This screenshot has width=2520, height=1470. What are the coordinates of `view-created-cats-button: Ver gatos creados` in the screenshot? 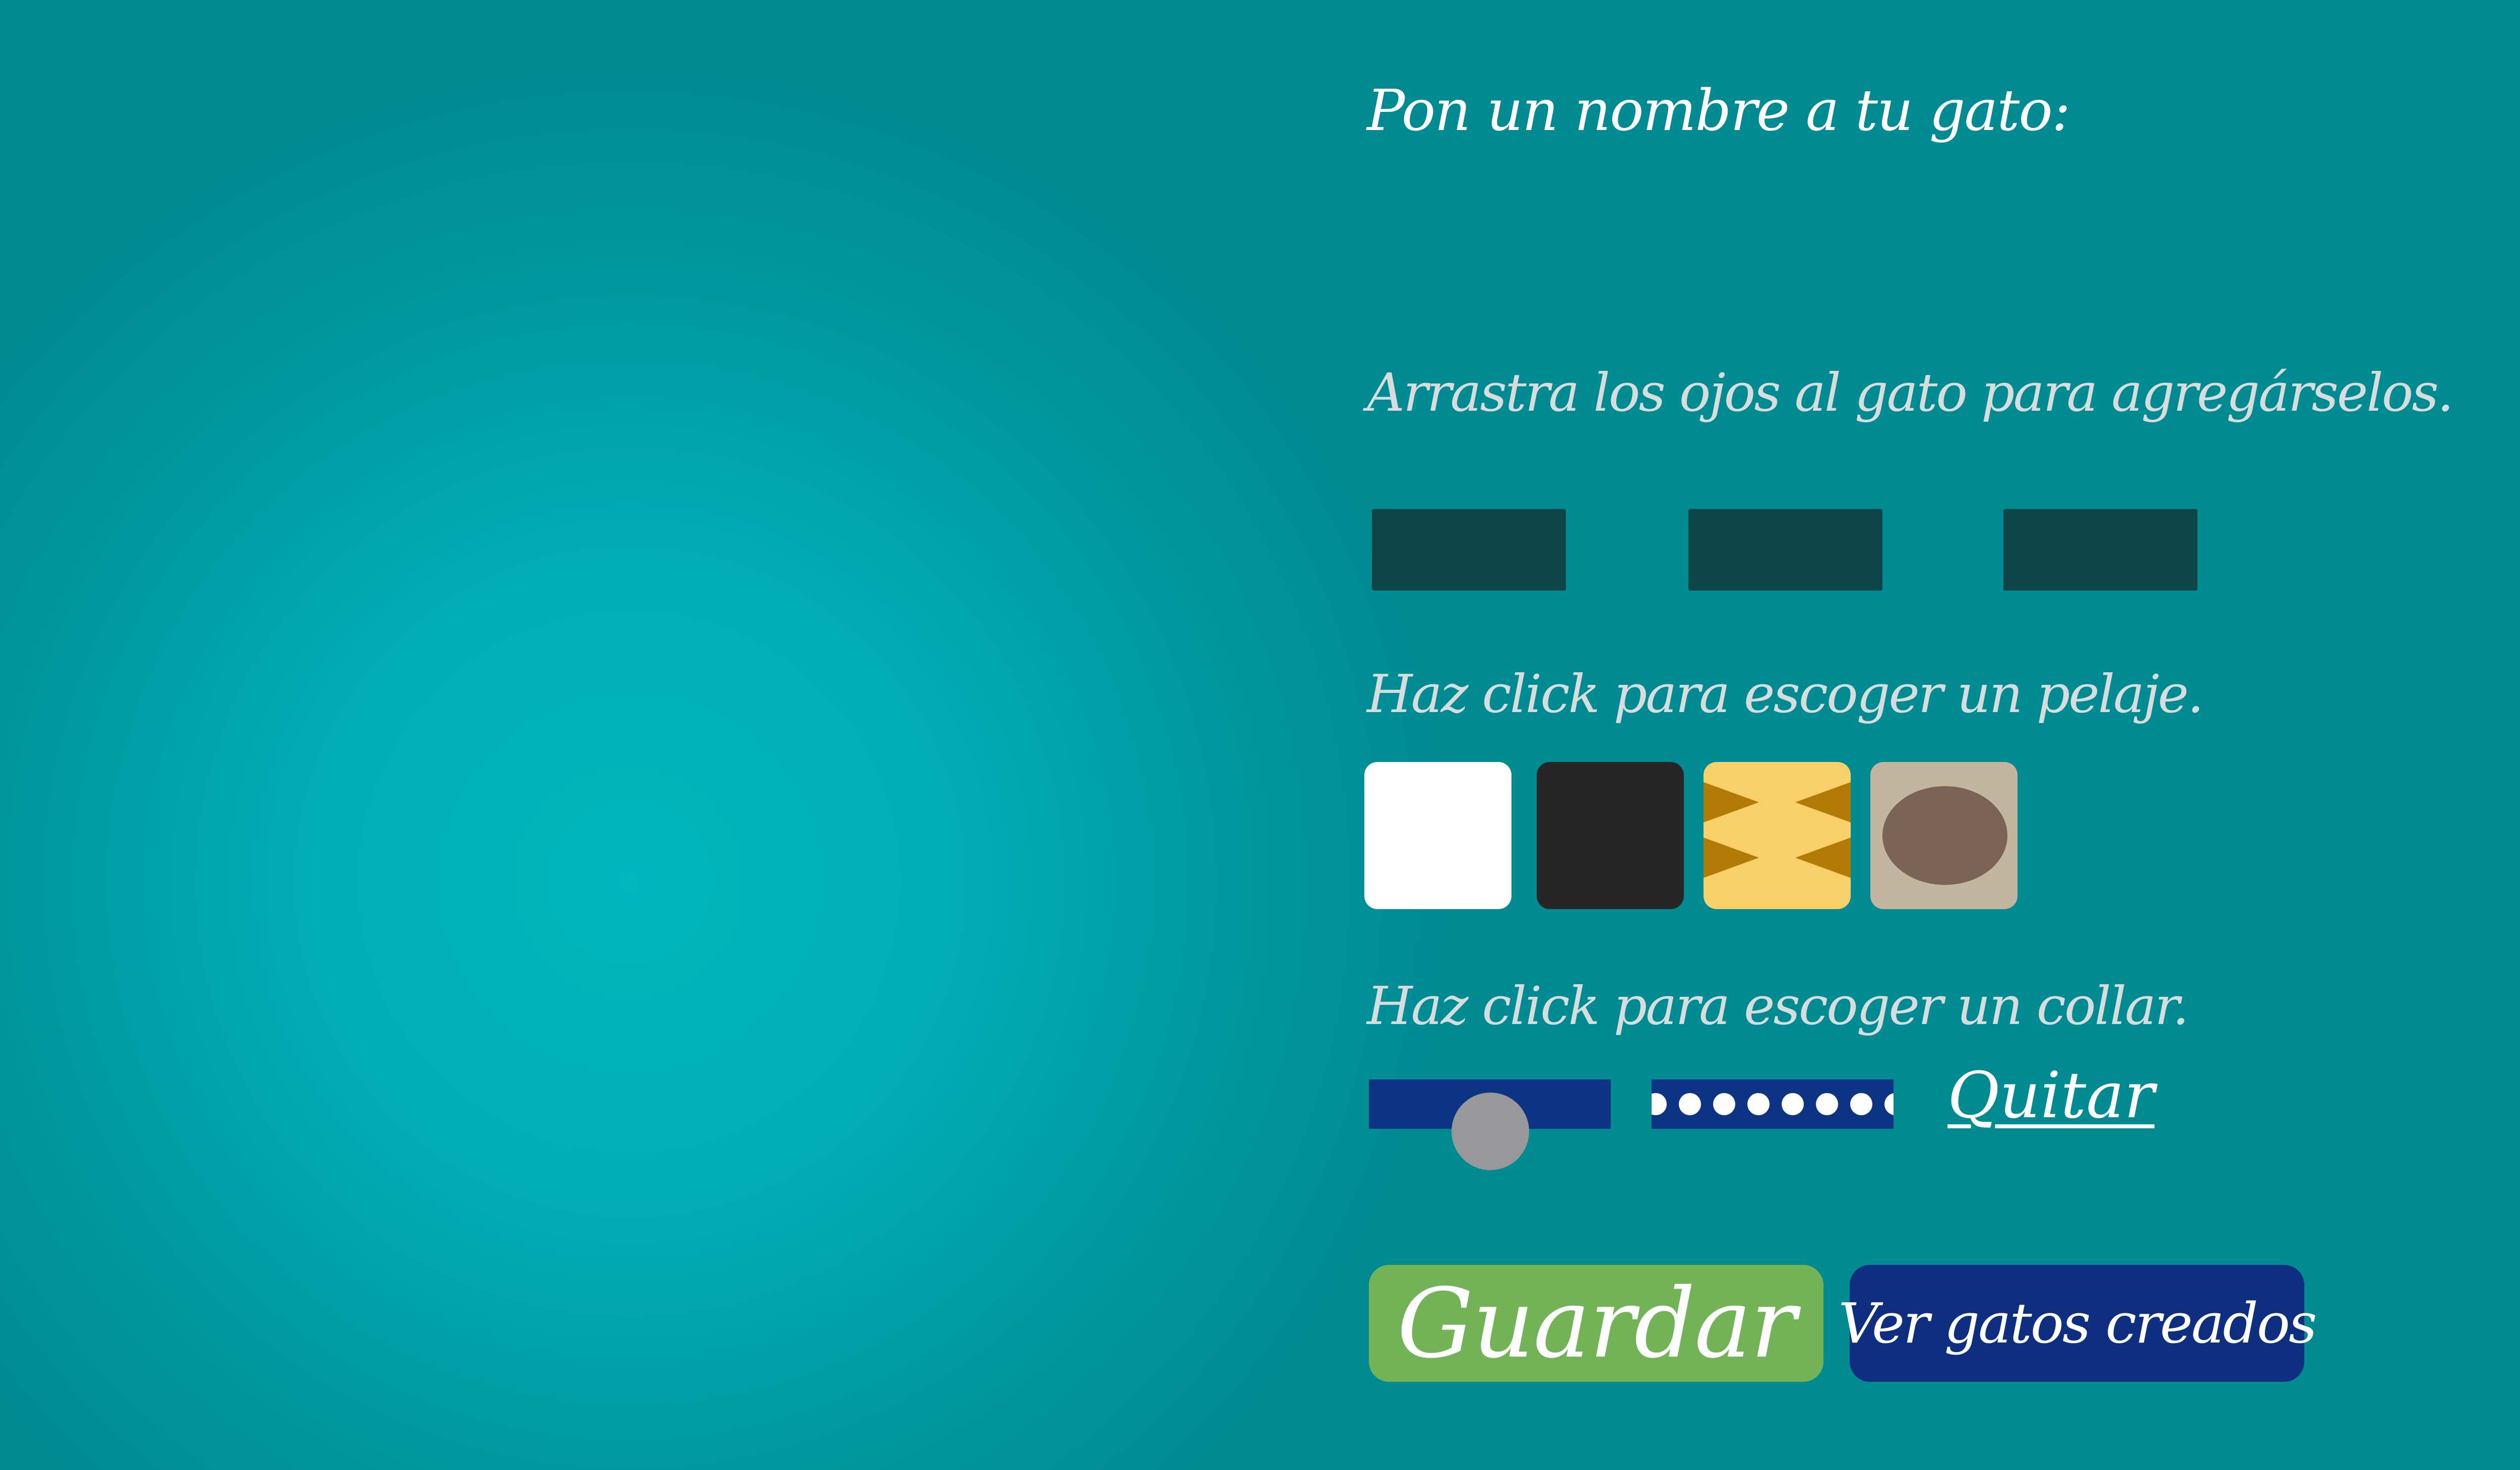 It's located at (2078, 1323).